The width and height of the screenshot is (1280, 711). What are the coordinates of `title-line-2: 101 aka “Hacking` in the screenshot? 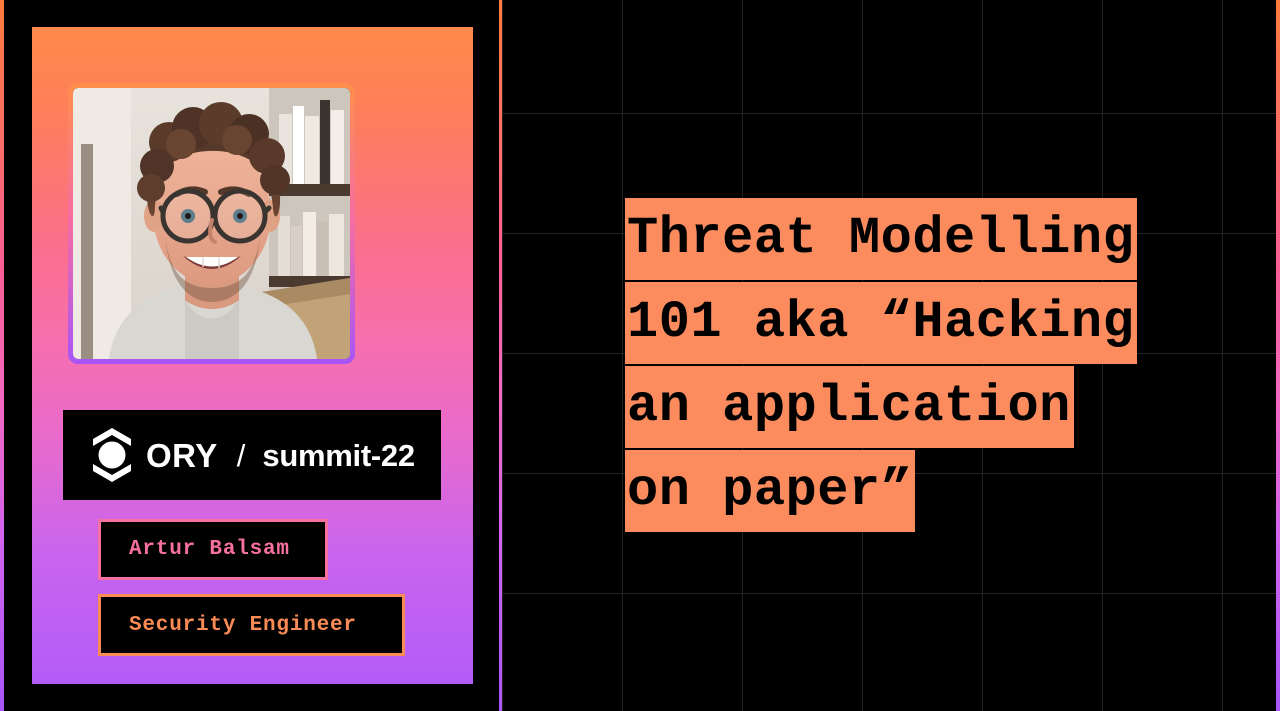 It's located at (881, 323).